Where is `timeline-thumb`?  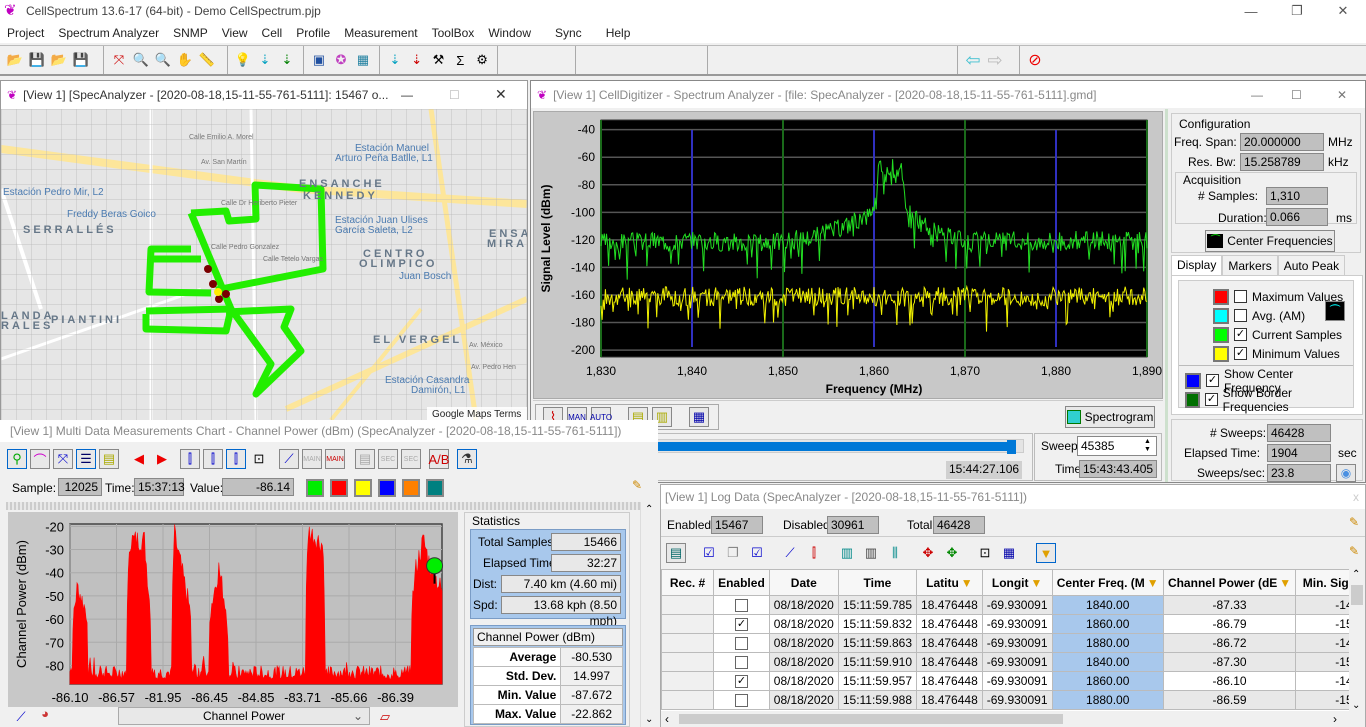
timeline-thumb is located at coordinates (1012, 447).